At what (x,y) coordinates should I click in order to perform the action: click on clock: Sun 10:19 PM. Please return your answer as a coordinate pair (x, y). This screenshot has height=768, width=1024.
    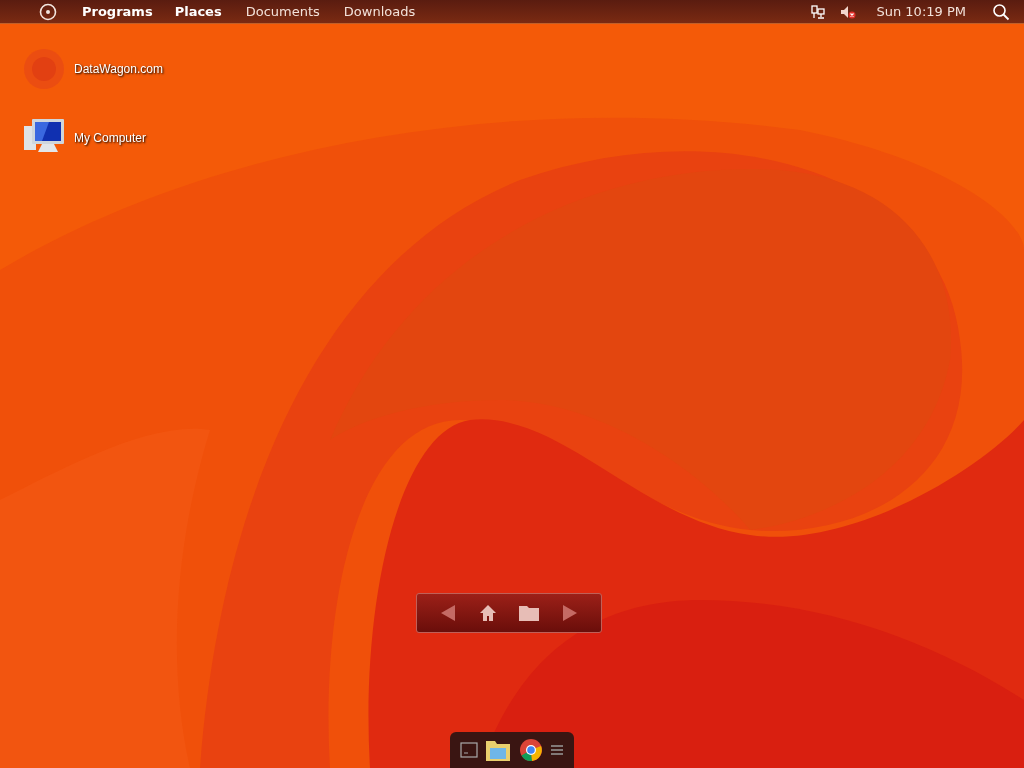
    Looking at the image, I should click on (921, 11).